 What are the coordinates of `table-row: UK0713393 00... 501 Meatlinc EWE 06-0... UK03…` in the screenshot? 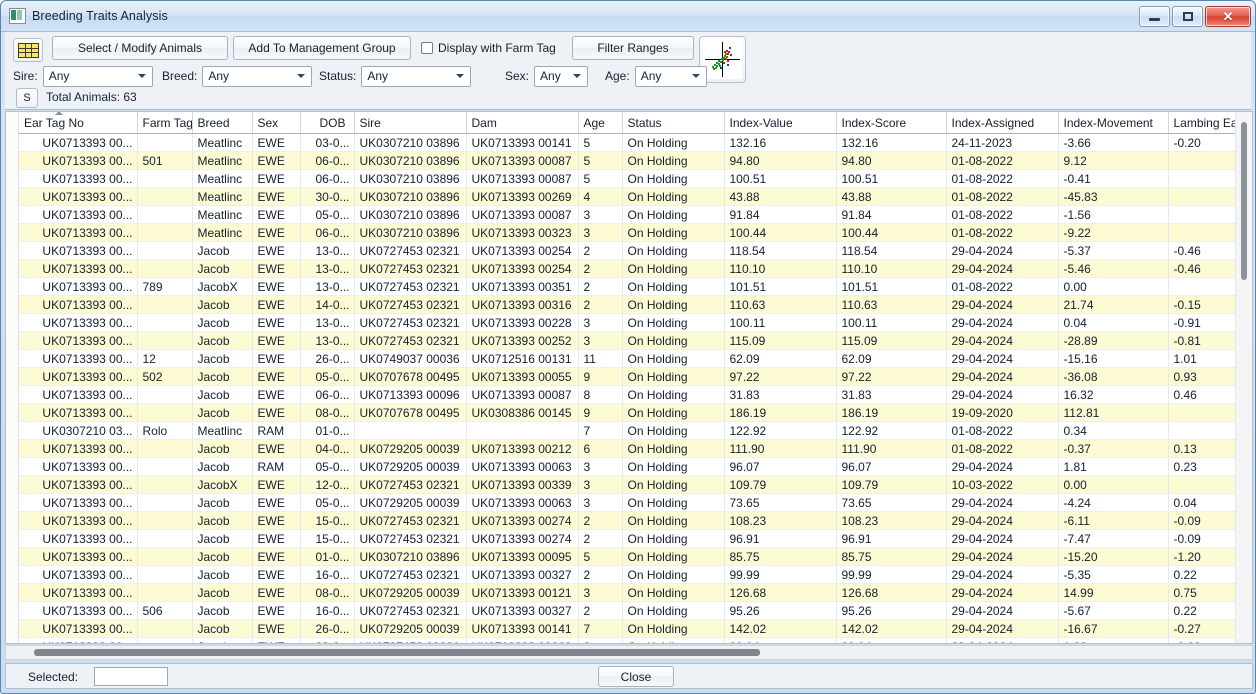 It's located at (635, 160).